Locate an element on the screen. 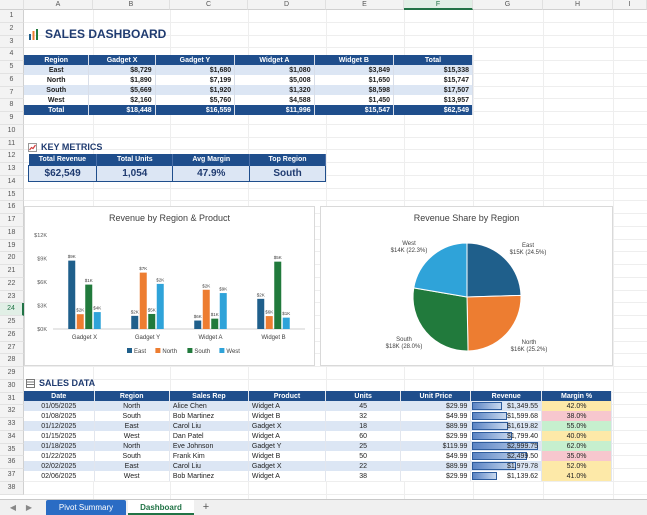 This screenshot has width=647, height=515. table-cell: 47.9% is located at coordinates (211, 173).